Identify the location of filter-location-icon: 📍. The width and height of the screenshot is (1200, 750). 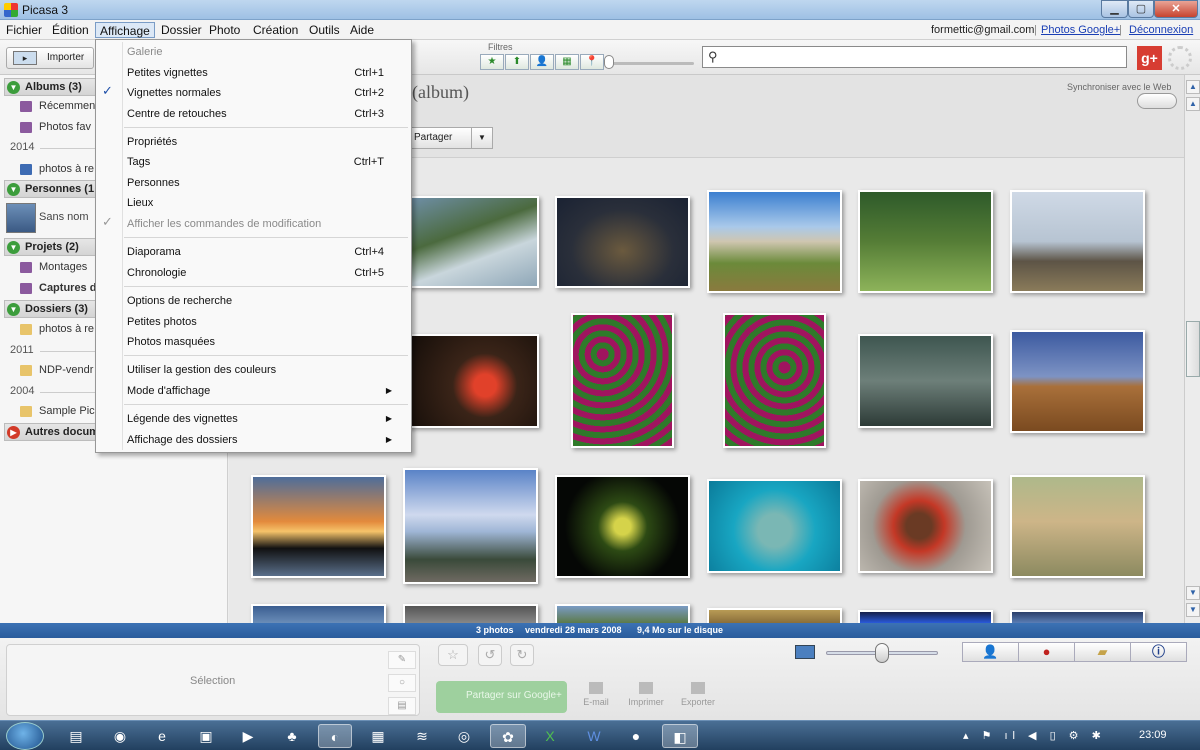
(592, 62).